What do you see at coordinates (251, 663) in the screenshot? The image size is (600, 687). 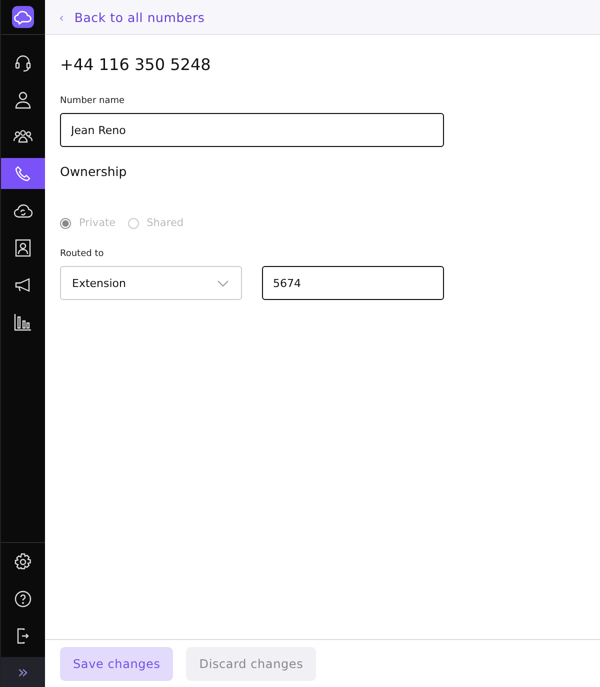 I see `discard-button: Discard changes` at bounding box center [251, 663].